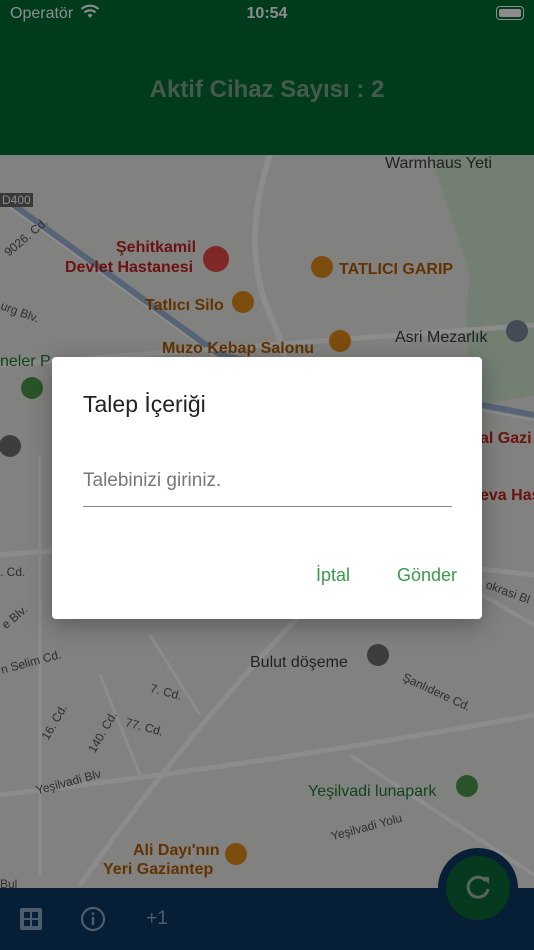 The image size is (534, 950). Describe the element at coordinates (267, 481) in the screenshot. I see `request-input` at that location.